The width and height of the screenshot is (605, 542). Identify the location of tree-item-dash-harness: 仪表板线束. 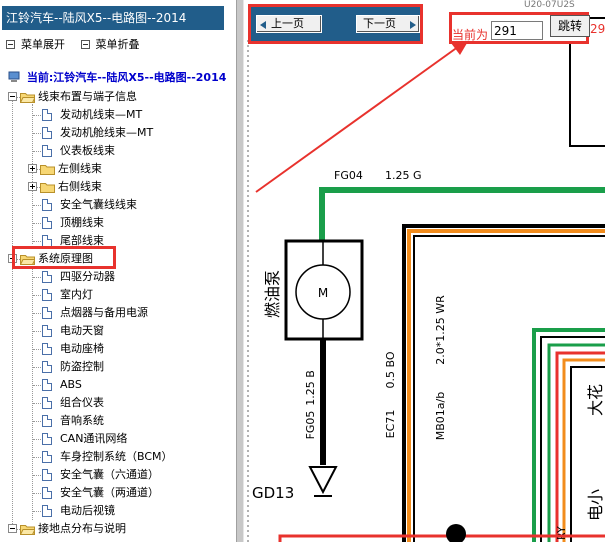
(118, 151).